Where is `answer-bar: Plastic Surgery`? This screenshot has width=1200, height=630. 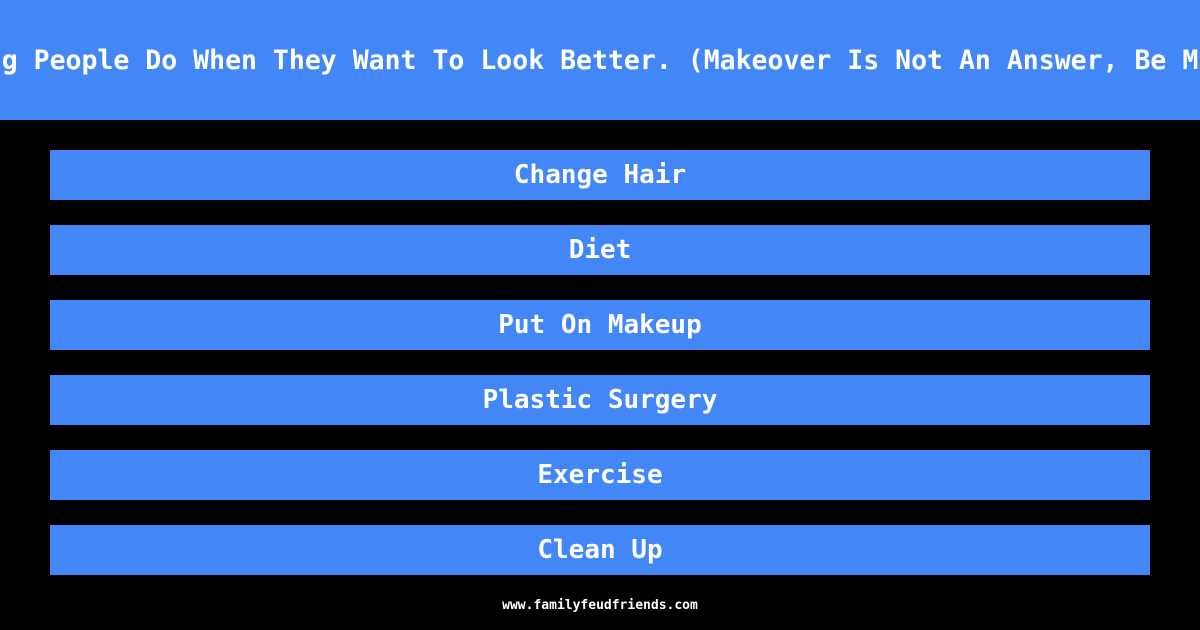 answer-bar: Plastic Surgery is located at coordinates (600, 400).